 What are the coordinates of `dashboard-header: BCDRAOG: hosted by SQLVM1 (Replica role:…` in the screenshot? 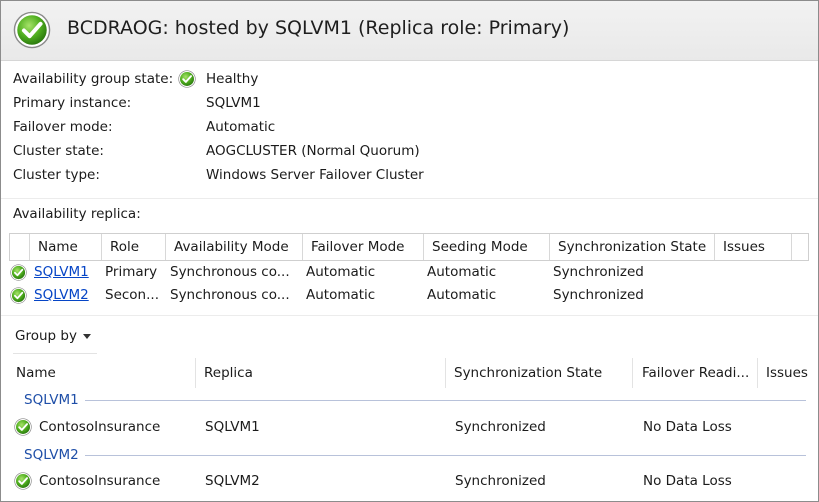 It's located at (409, 31).